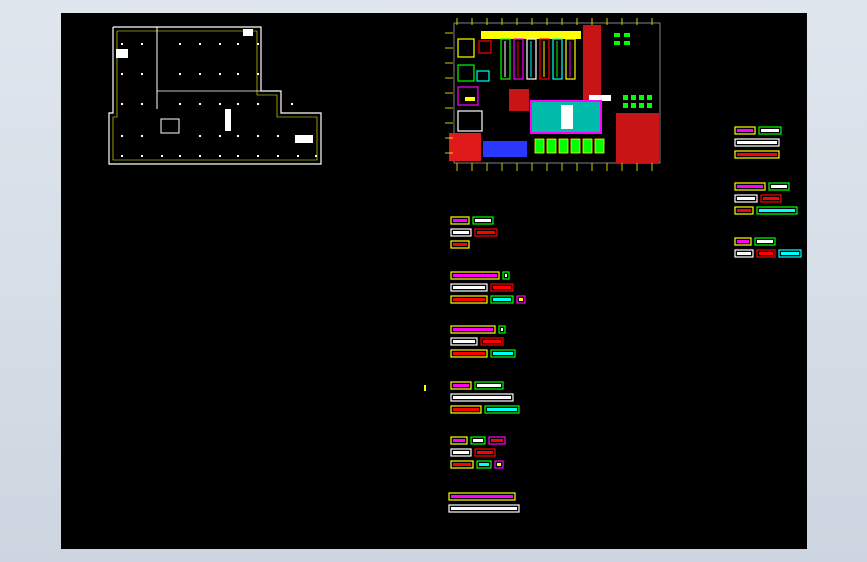 Image resolution: width=867 pixels, height=562 pixels. I want to click on hatch-area-west, so click(519, 100).